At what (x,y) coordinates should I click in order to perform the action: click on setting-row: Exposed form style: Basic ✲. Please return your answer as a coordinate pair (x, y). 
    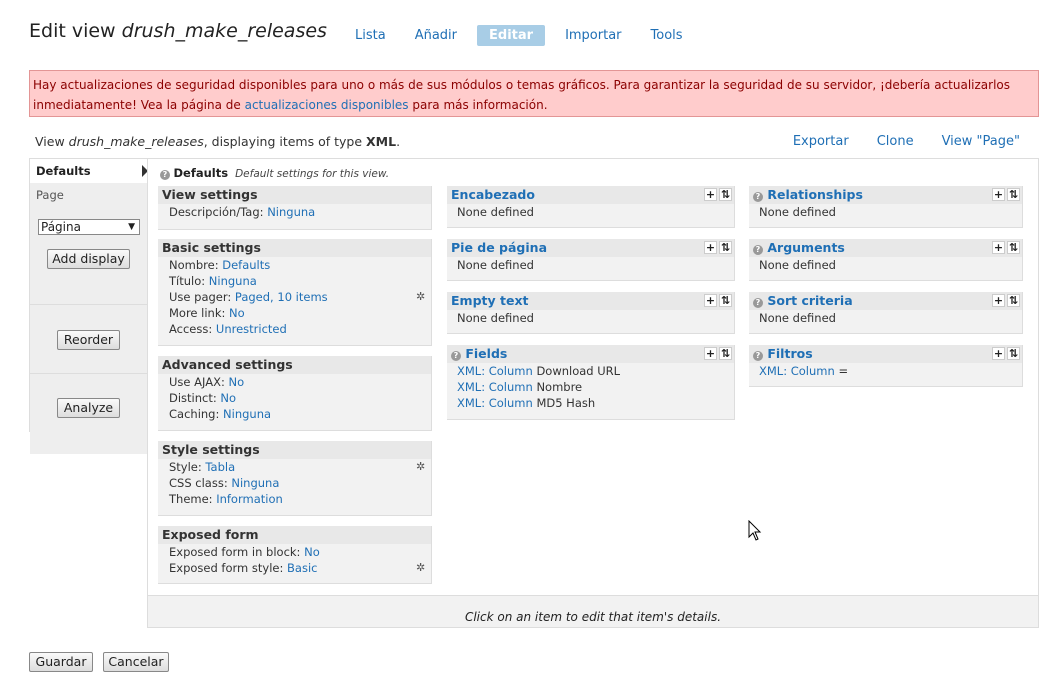
    Looking at the image, I should click on (294, 568).